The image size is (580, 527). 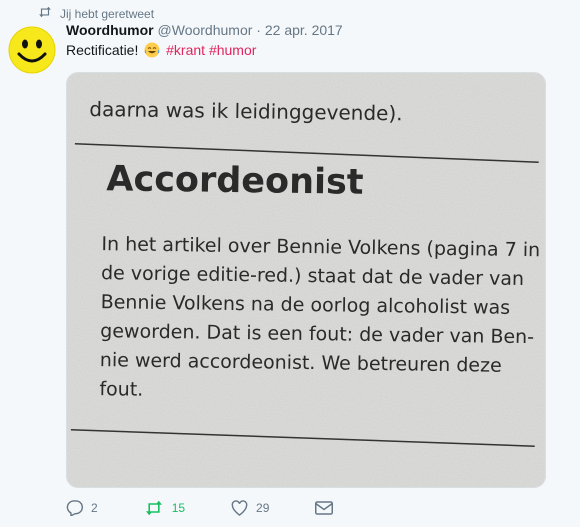 I want to click on tweet-text-body: Rectificatie!, so click(x=102, y=50).